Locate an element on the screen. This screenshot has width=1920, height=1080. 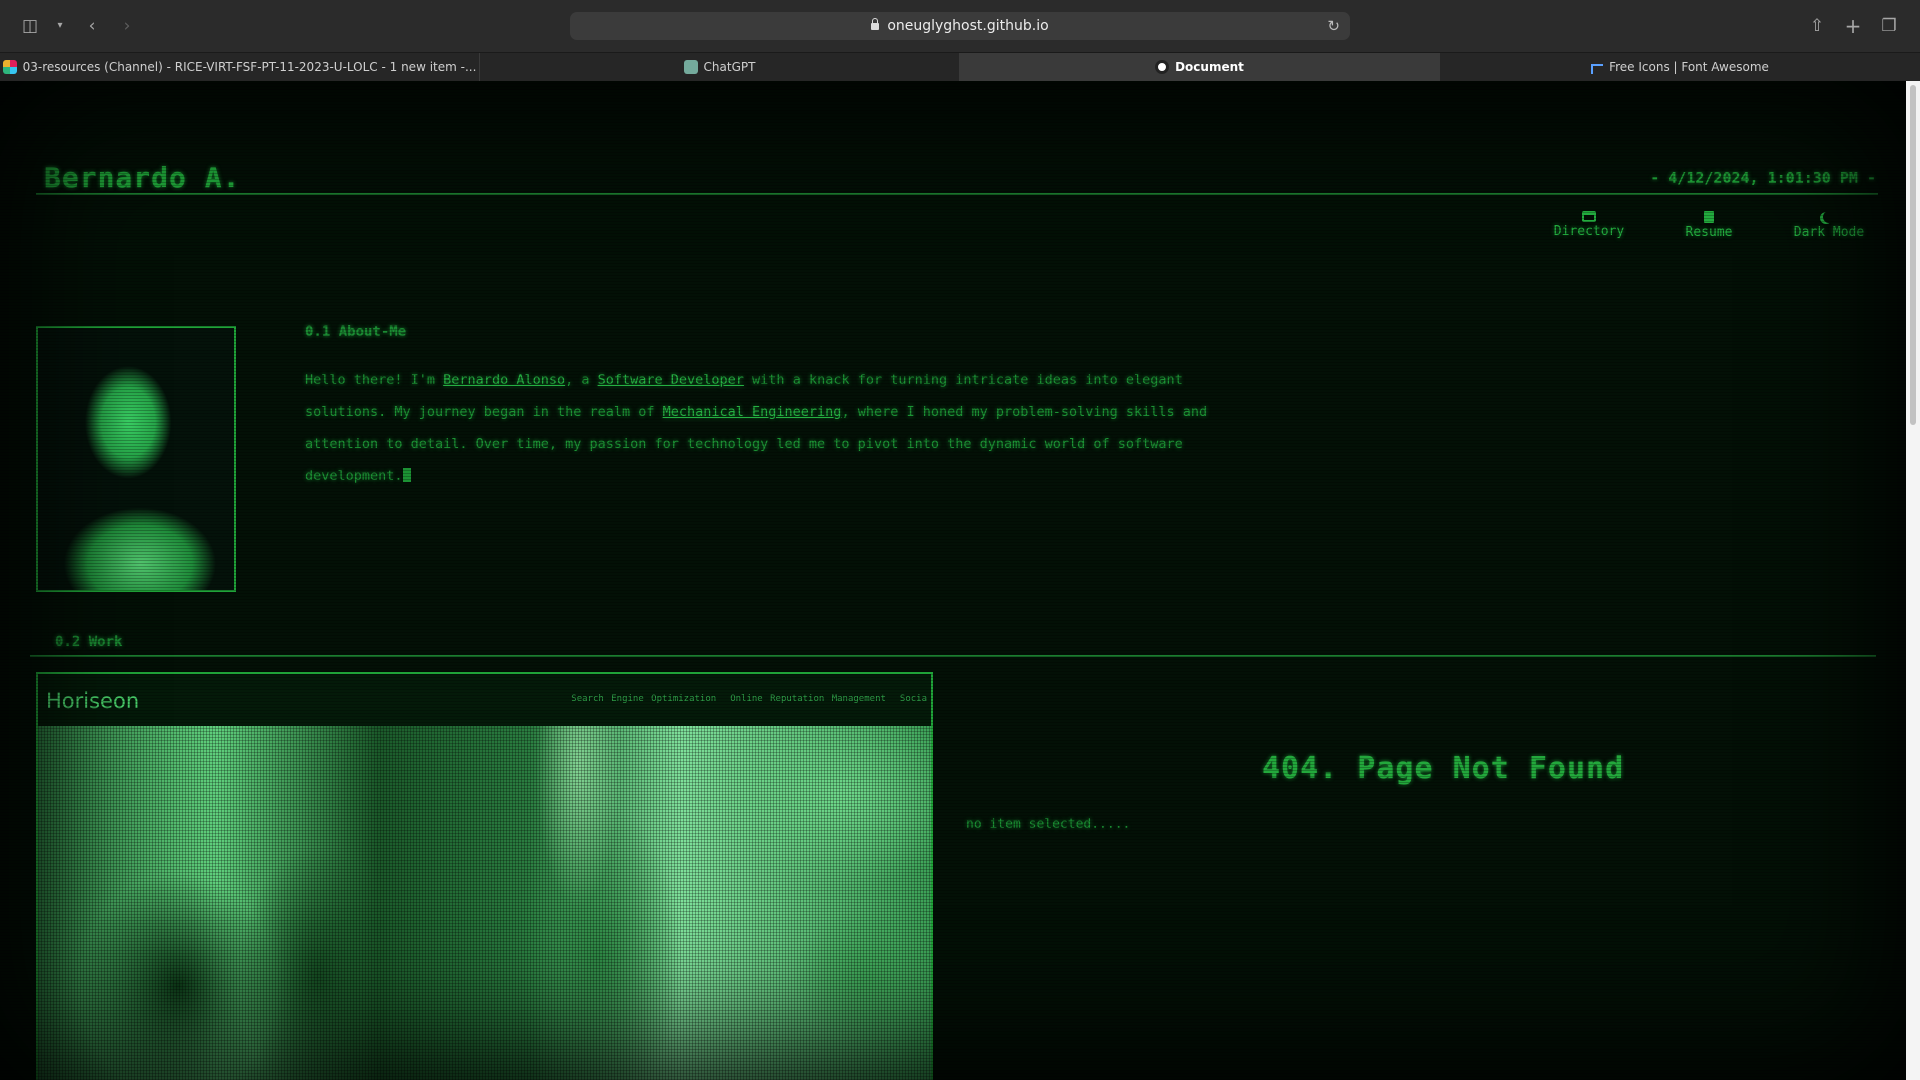
flag-icon is located at coordinates (1597, 69).